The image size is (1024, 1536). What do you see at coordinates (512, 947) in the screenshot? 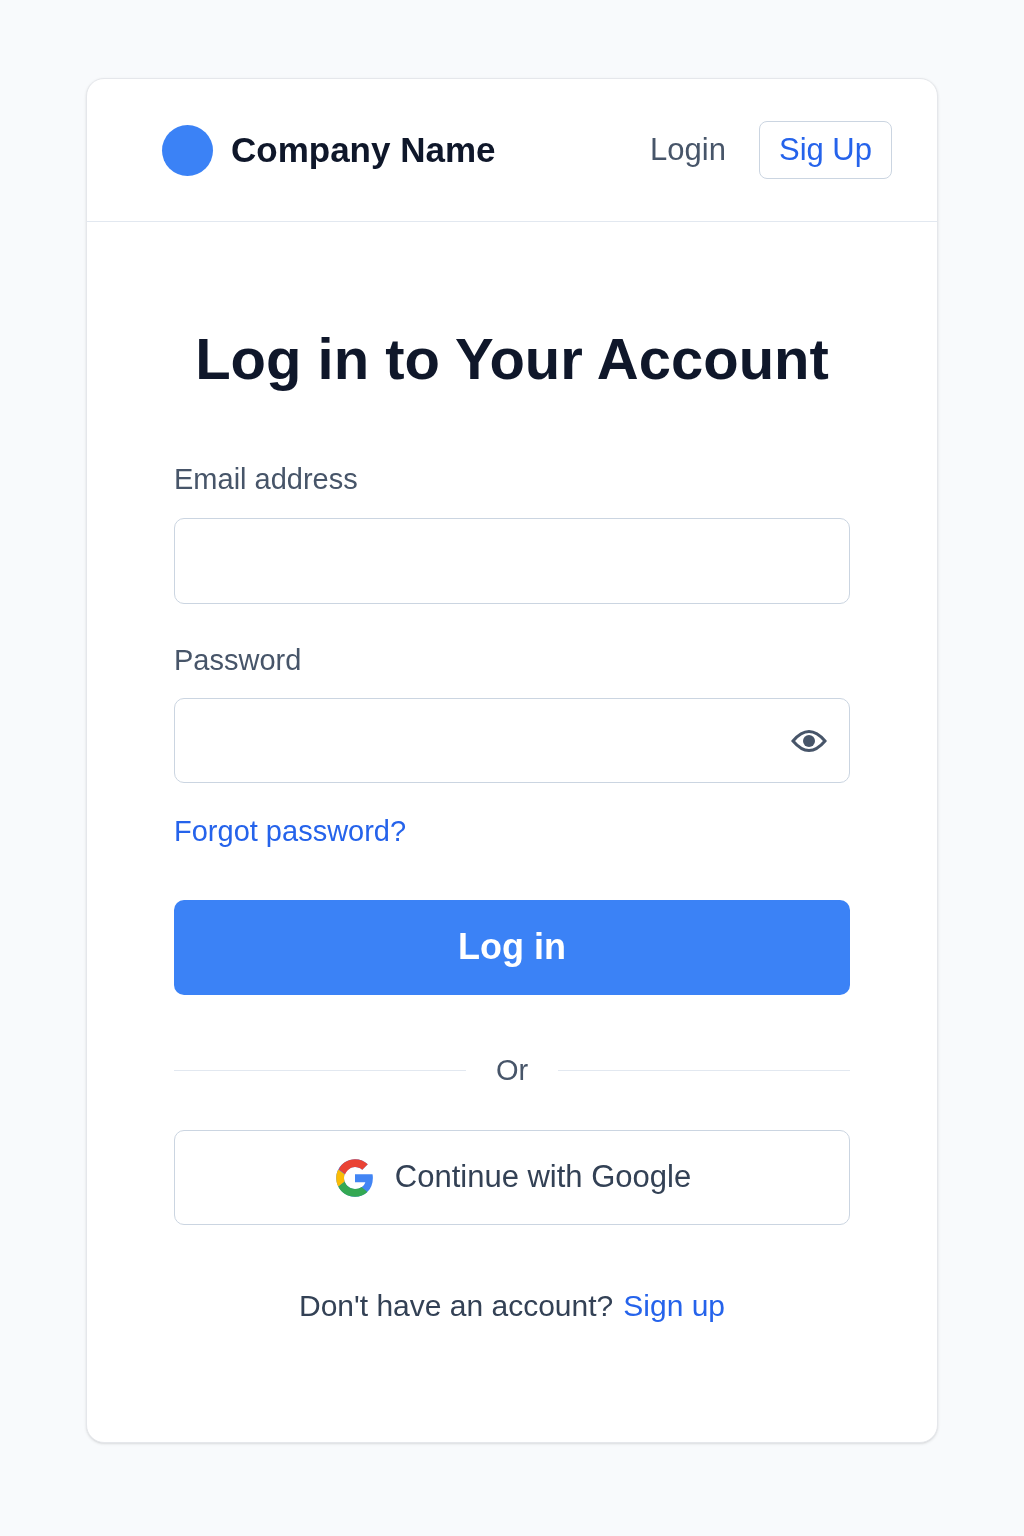
I see `login-button: Log in` at bounding box center [512, 947].